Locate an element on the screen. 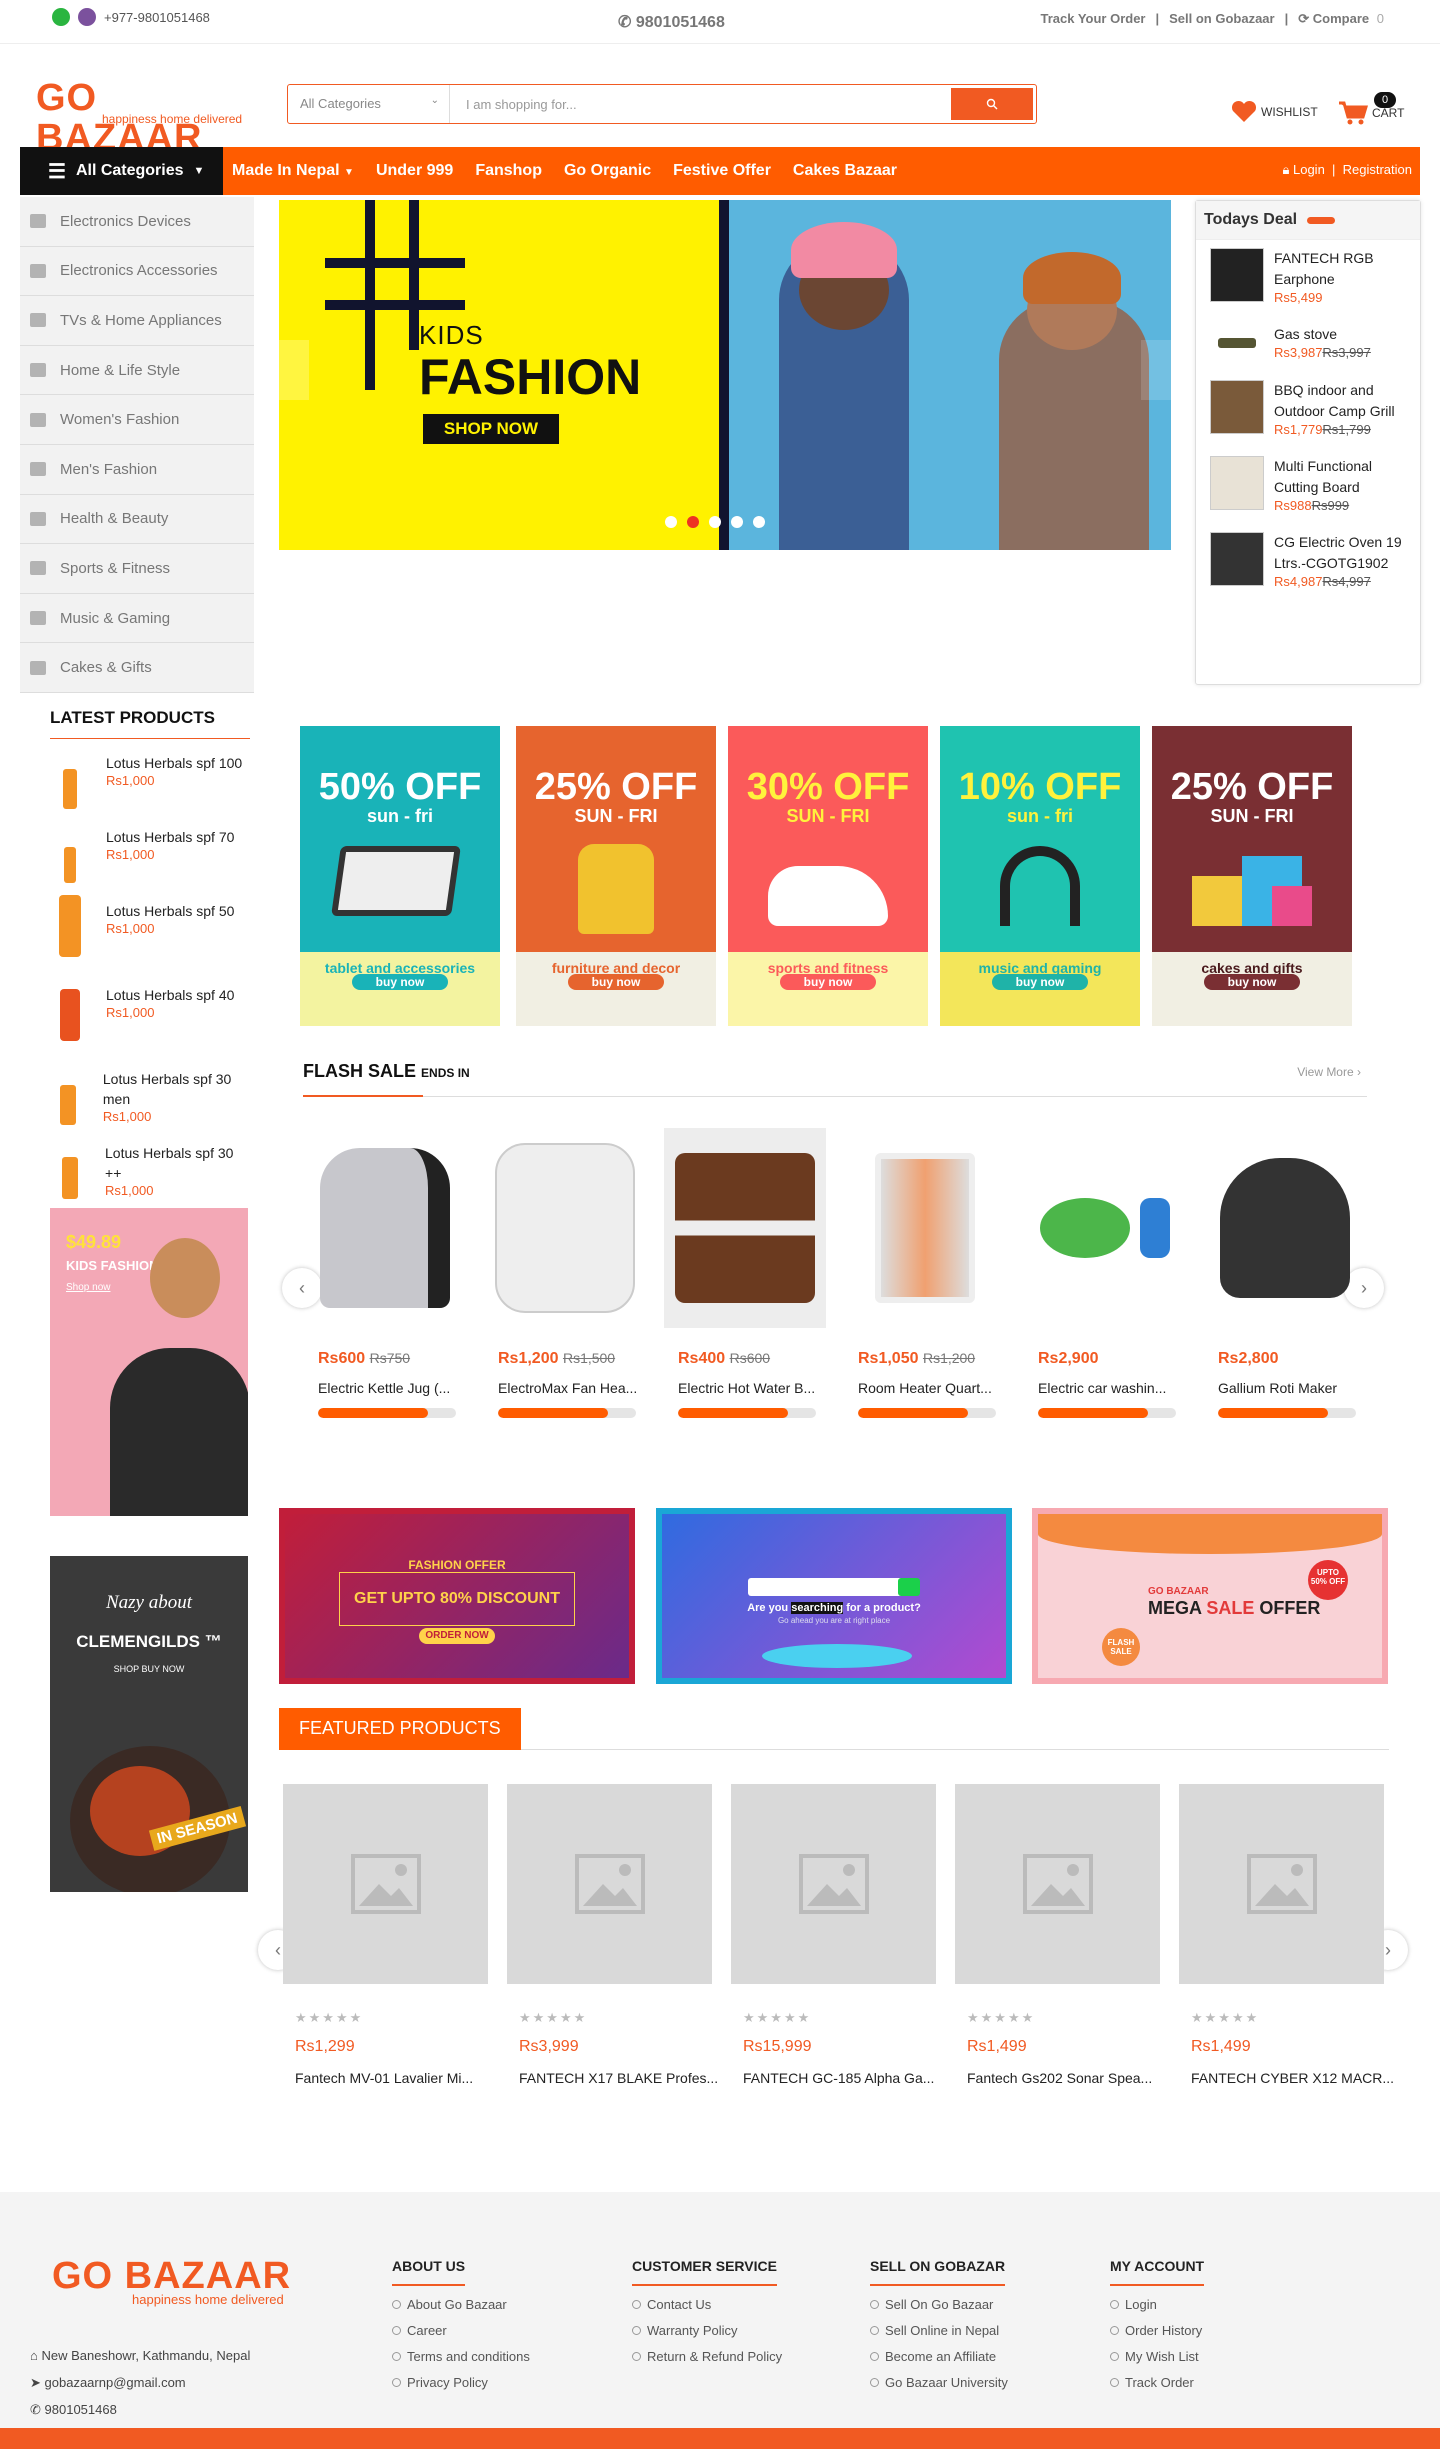 The width and height of the screenshot is (1440, 2449). banner-cta: SHOP NOW is located at coordinates (491, 429).